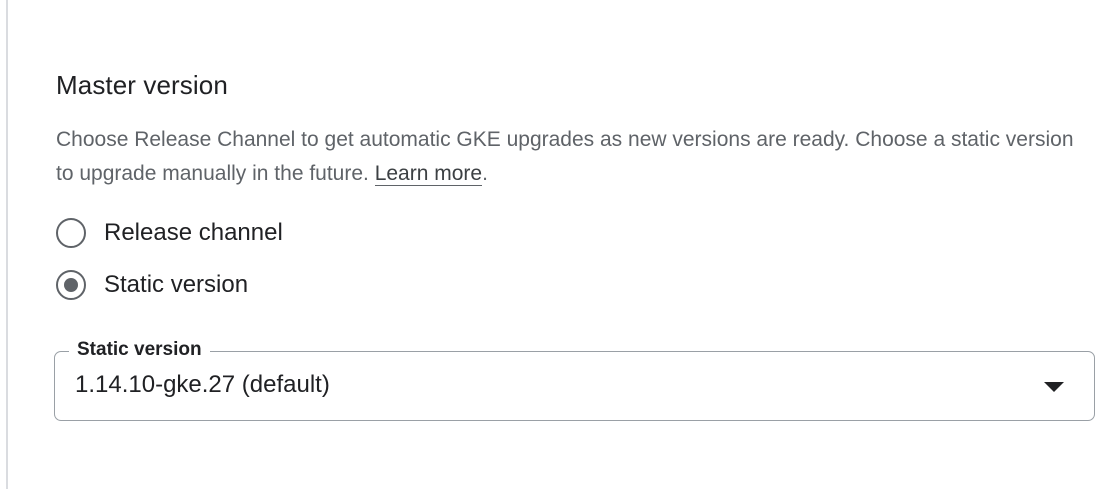  What do you see at coordinates (7, 244) in the screenshot?
I see `panel-divider` at bounding box center [7, 244].